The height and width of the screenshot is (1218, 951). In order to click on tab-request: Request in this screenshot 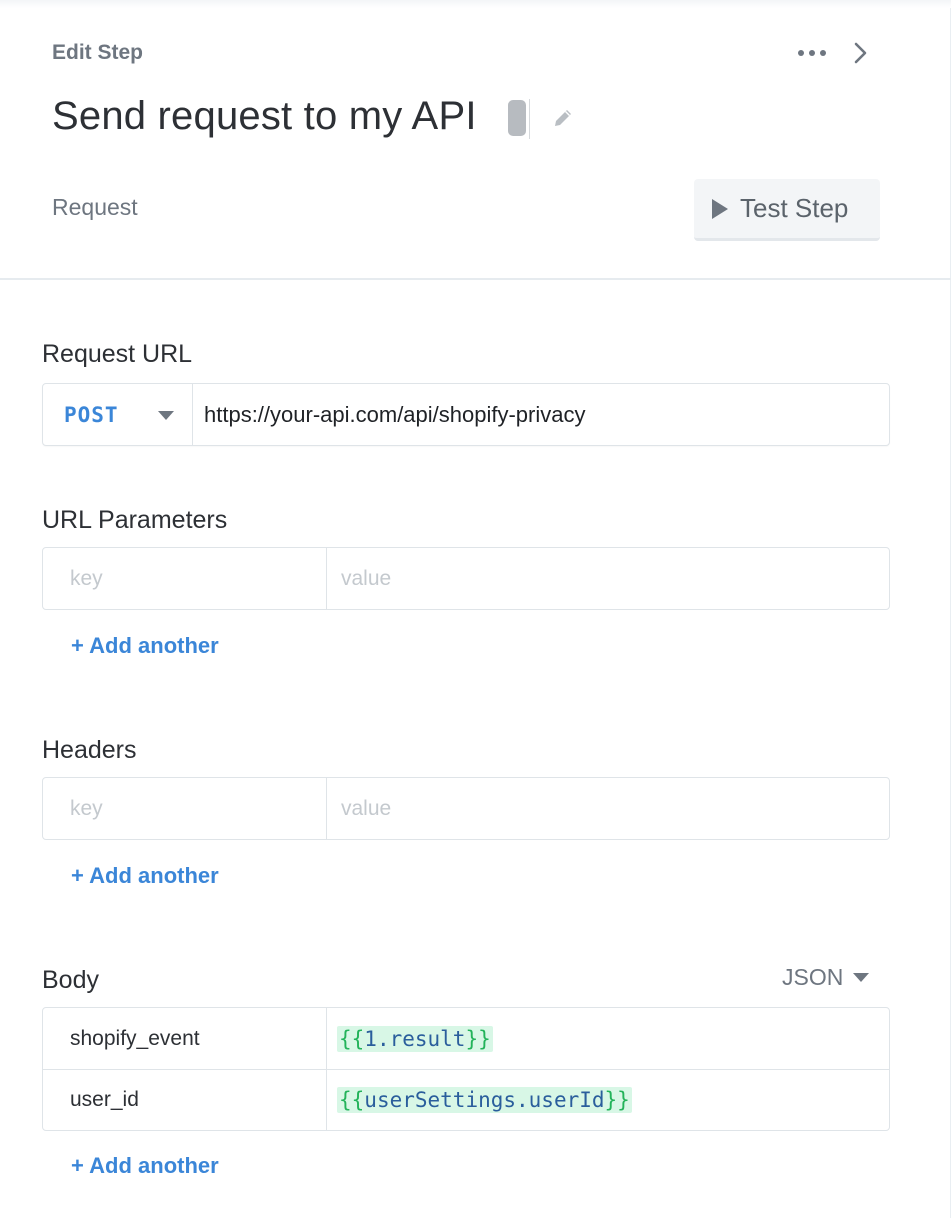, I will do `click(95, 207)`.